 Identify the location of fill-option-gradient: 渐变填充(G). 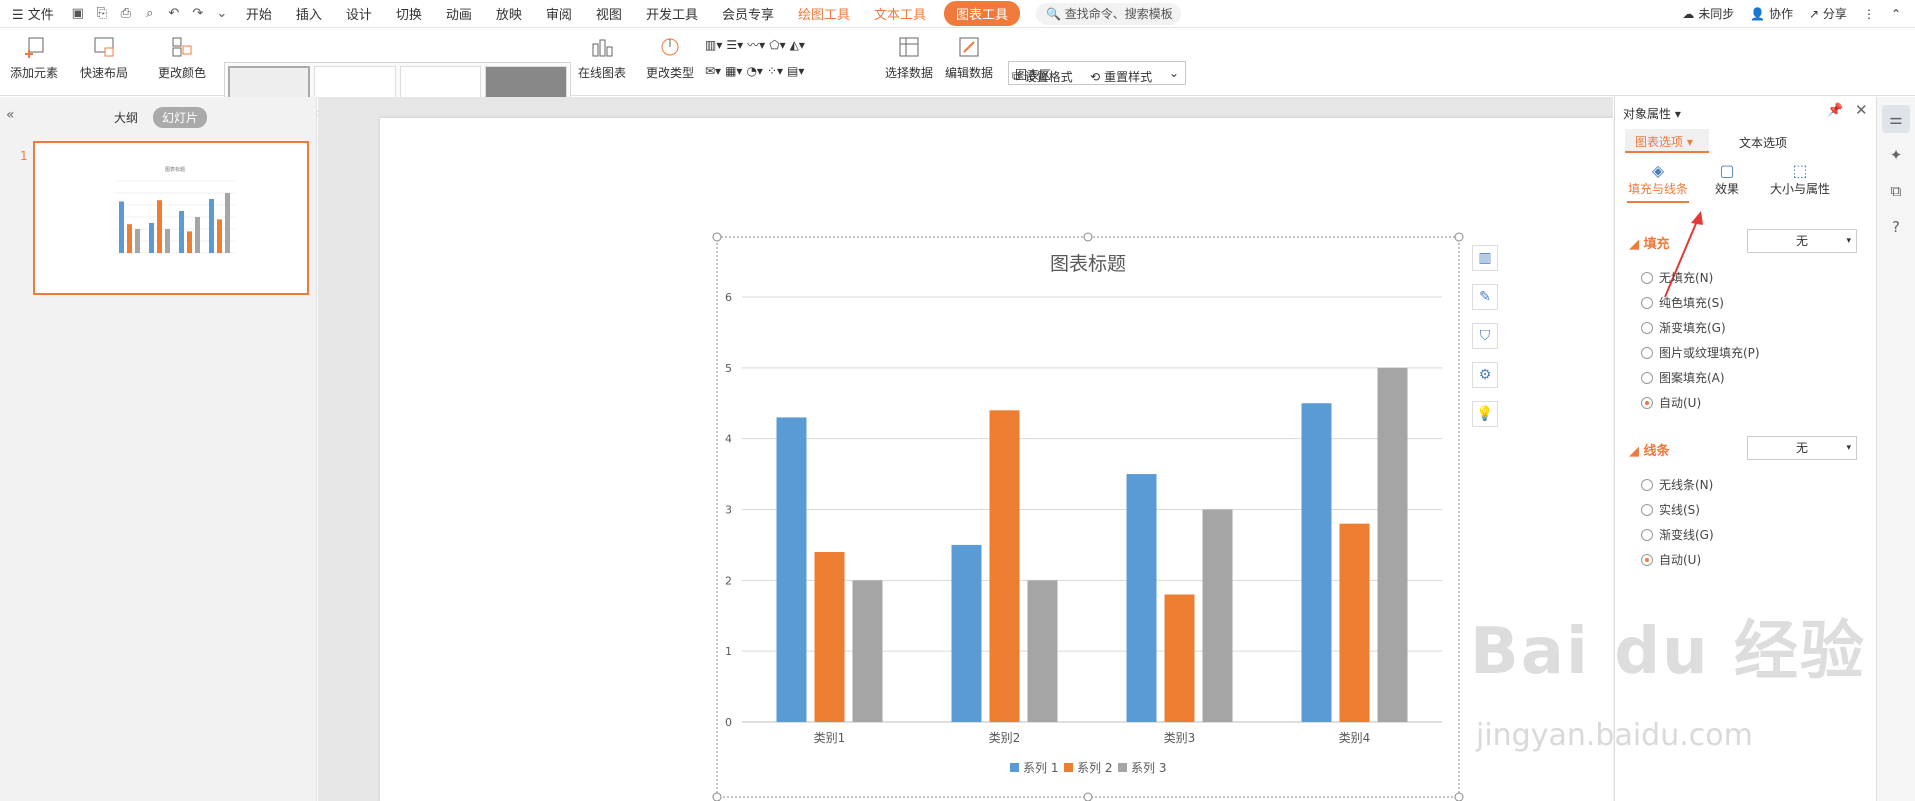
(1683, 327).